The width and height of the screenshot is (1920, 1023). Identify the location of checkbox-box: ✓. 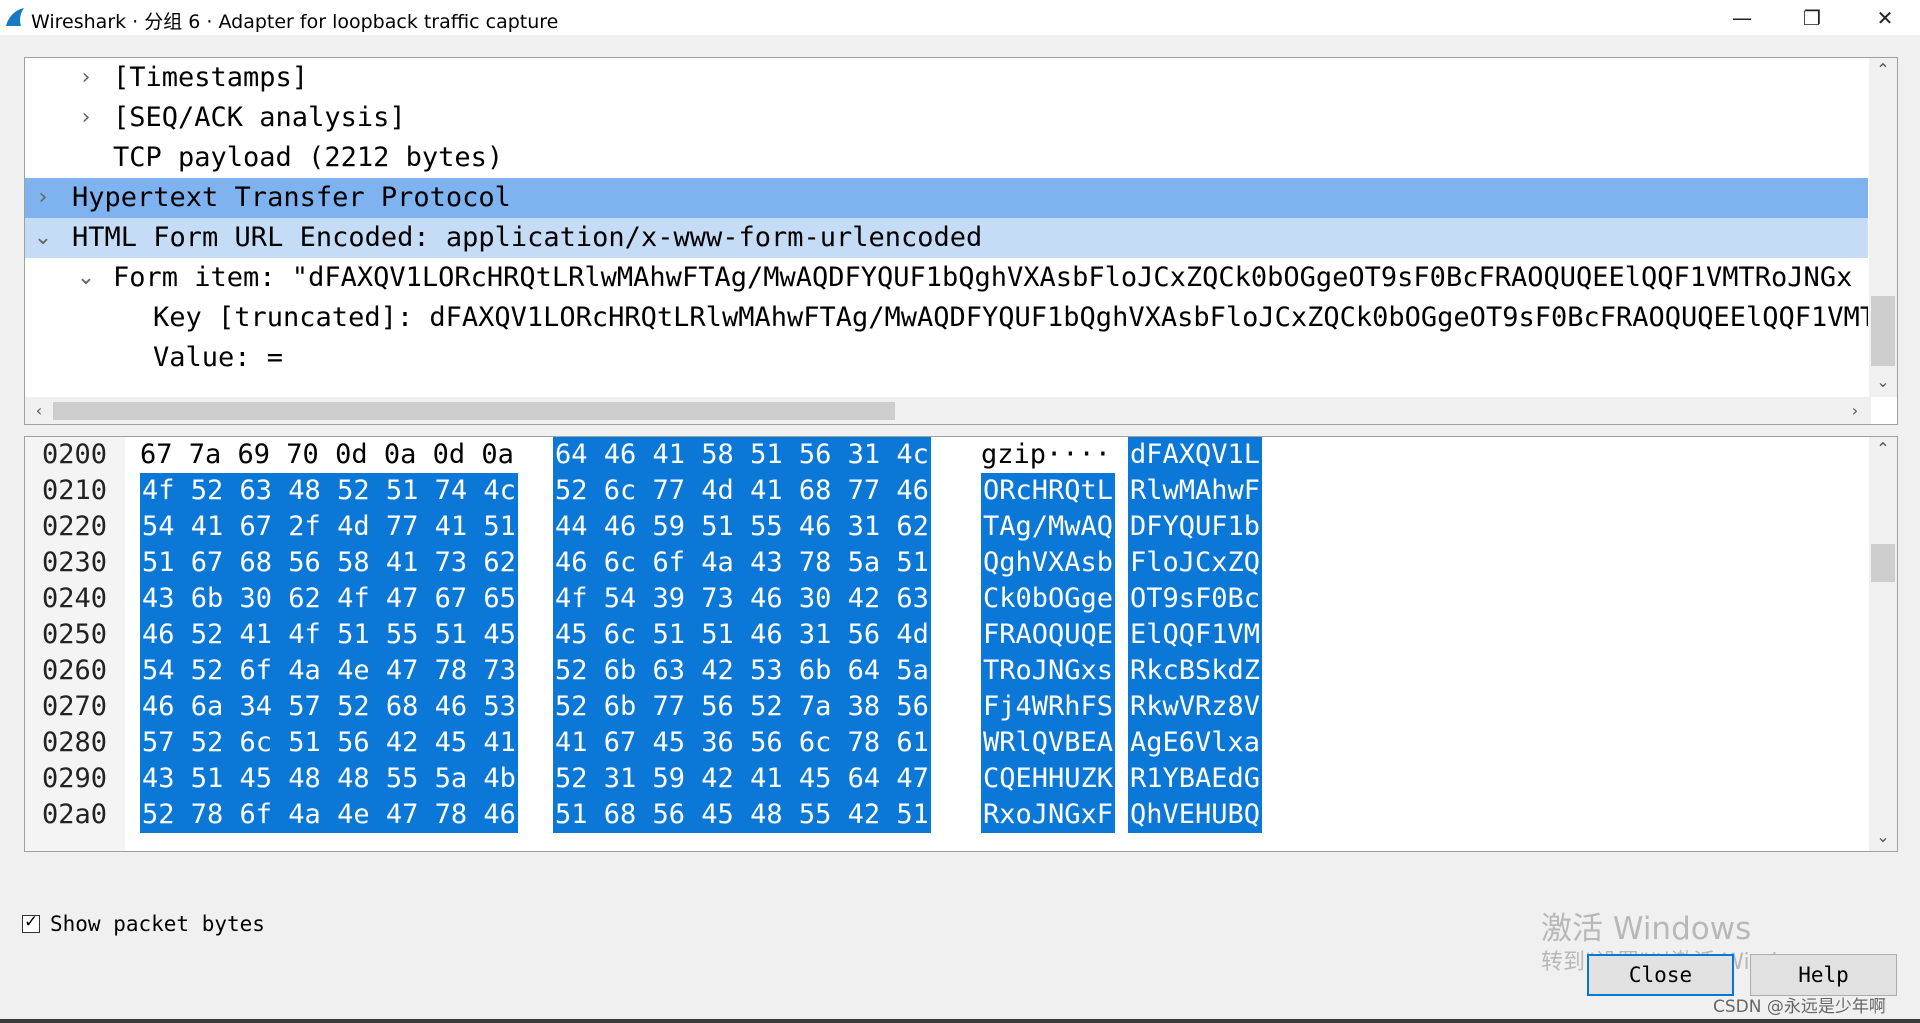
(31, 922).